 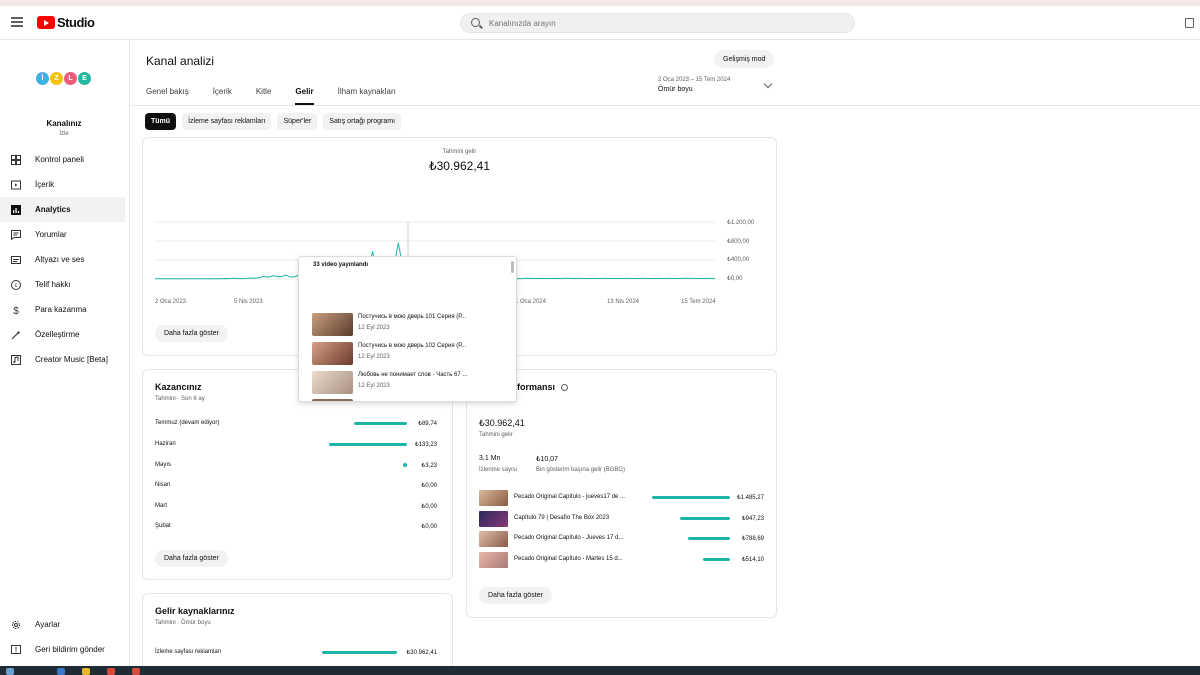 I want to click on video-title: Capítulo 79 | Desafío The Box 2023, so click(x=561, y=518).